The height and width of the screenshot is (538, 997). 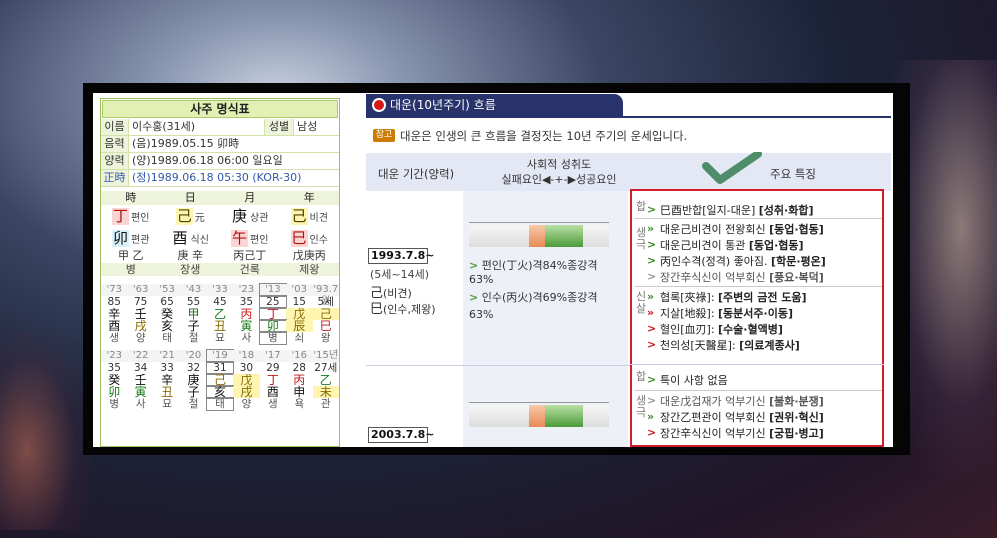 I want to click on section-label-saeng-2: 생극, so click(x=641, y=406).